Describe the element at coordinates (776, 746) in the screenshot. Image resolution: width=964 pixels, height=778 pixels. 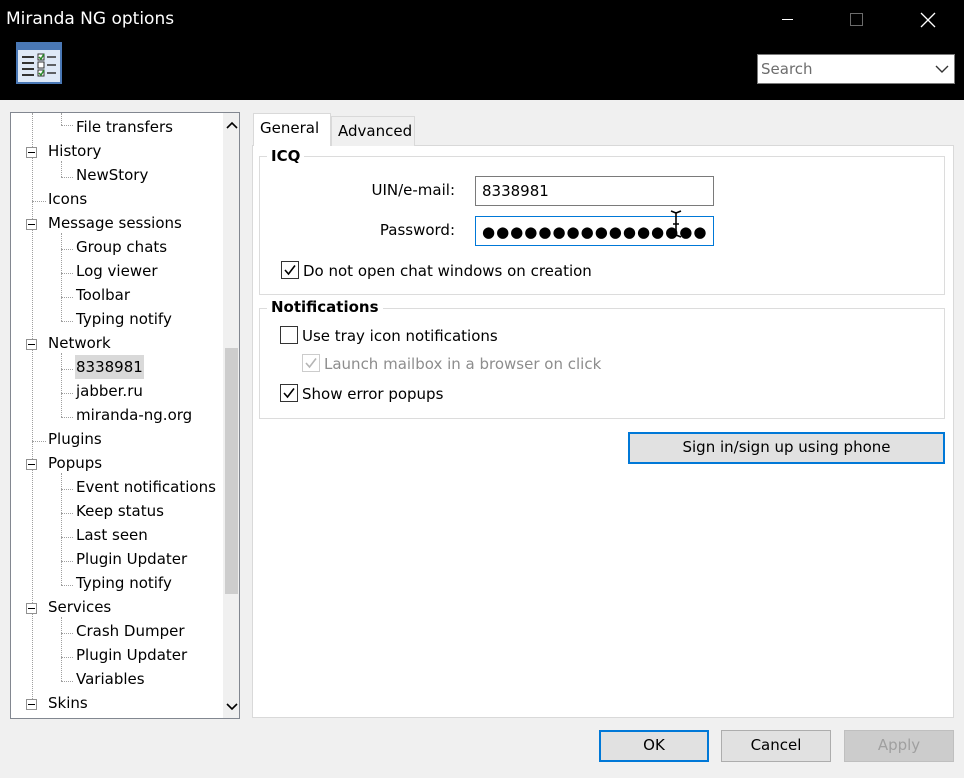
I see `cancel-button: Cancel` at that location.